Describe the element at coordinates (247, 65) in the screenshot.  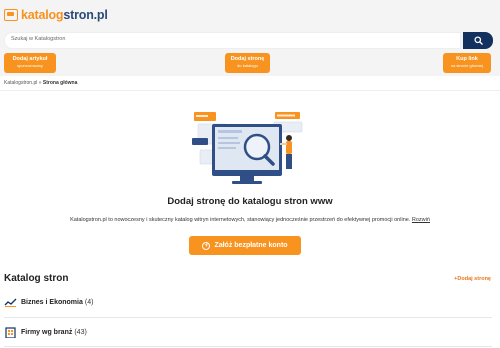
I see `add-site-subtitle: do katalogu` at that location.